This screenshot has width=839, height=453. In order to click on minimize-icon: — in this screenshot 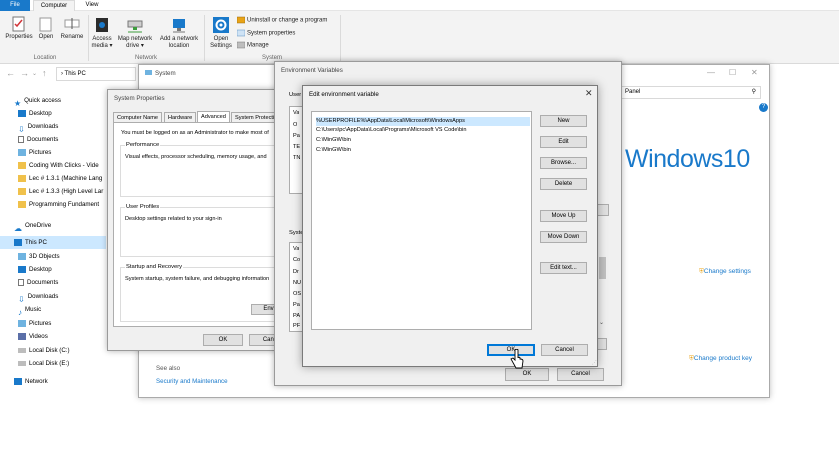, I will do `click(711, 72)`.